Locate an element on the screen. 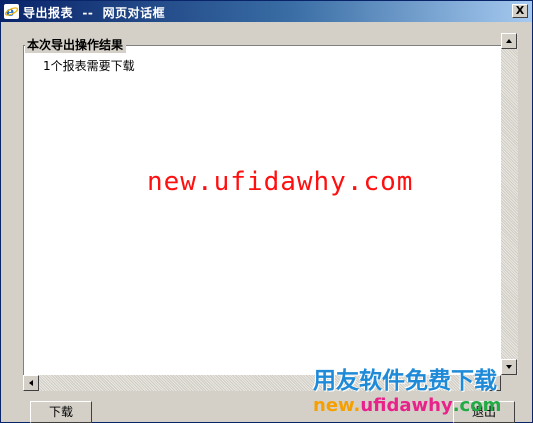 This screenshot has width=533, height=423. arrow-up-icon is located at coordinates (509, 41).